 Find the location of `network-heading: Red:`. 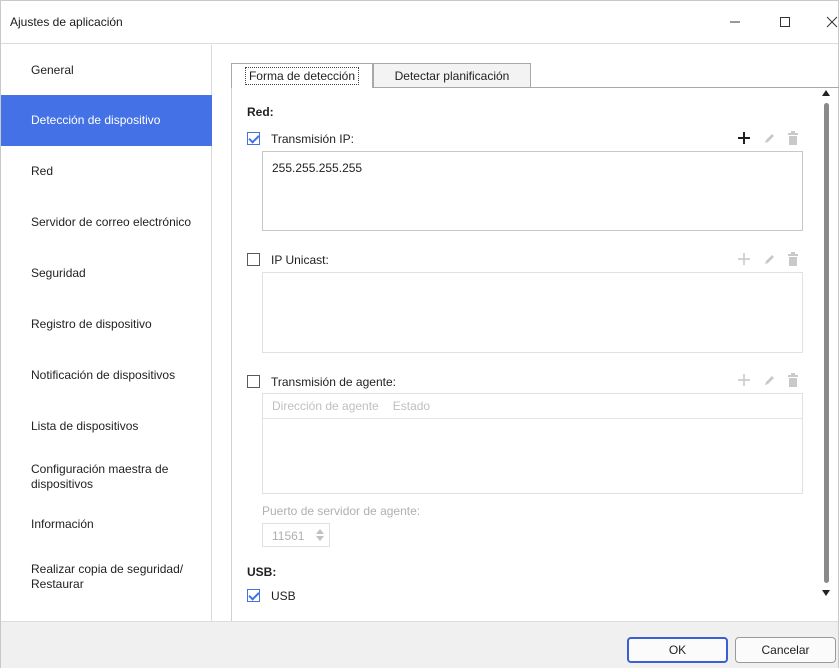

network-heading: Red: is located at coordinates (260, 112).